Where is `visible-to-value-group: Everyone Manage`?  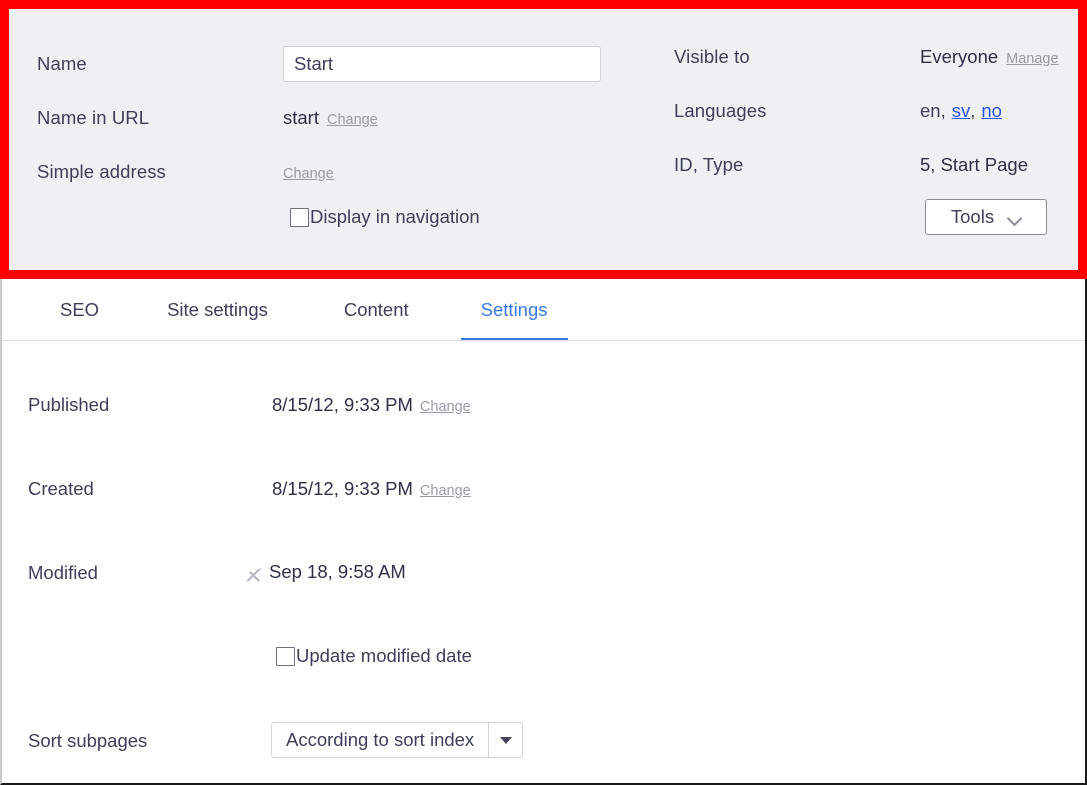 visible-to-value-group: Everyone Manage is located at coordinates (989, 57).